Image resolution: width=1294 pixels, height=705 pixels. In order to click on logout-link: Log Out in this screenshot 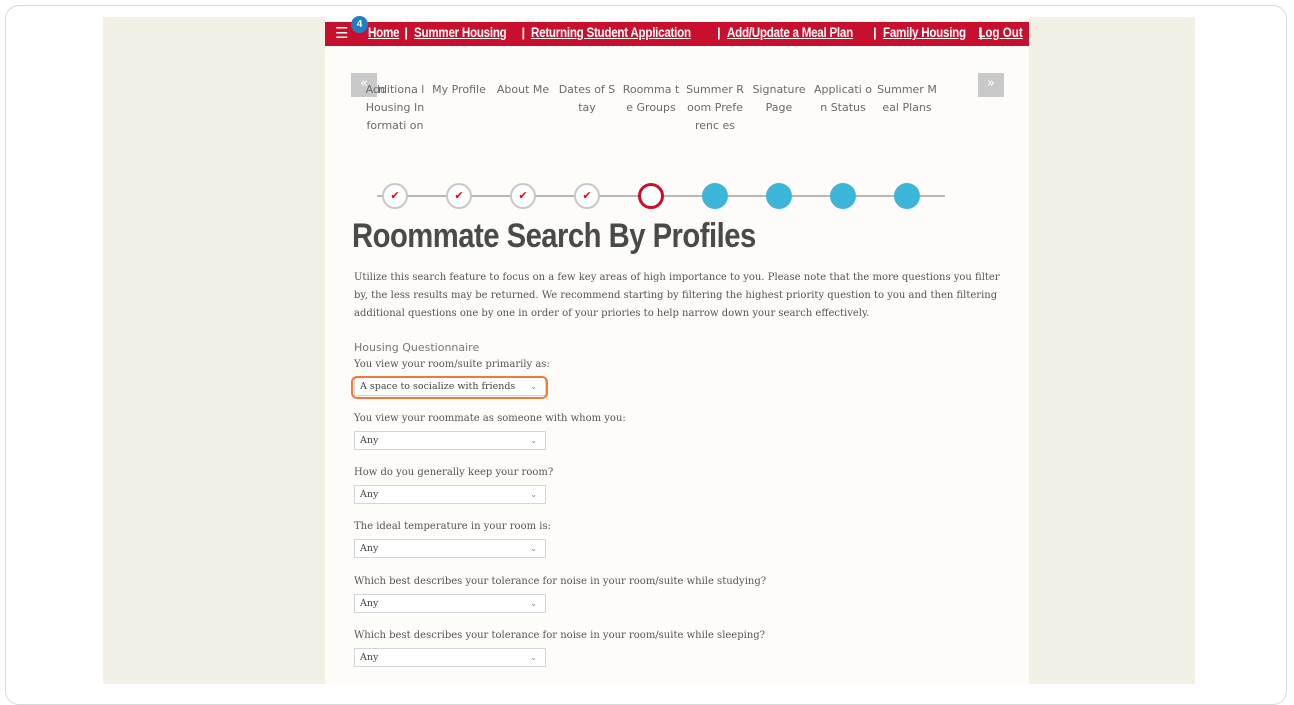, I will do `click(1001, 32)`.